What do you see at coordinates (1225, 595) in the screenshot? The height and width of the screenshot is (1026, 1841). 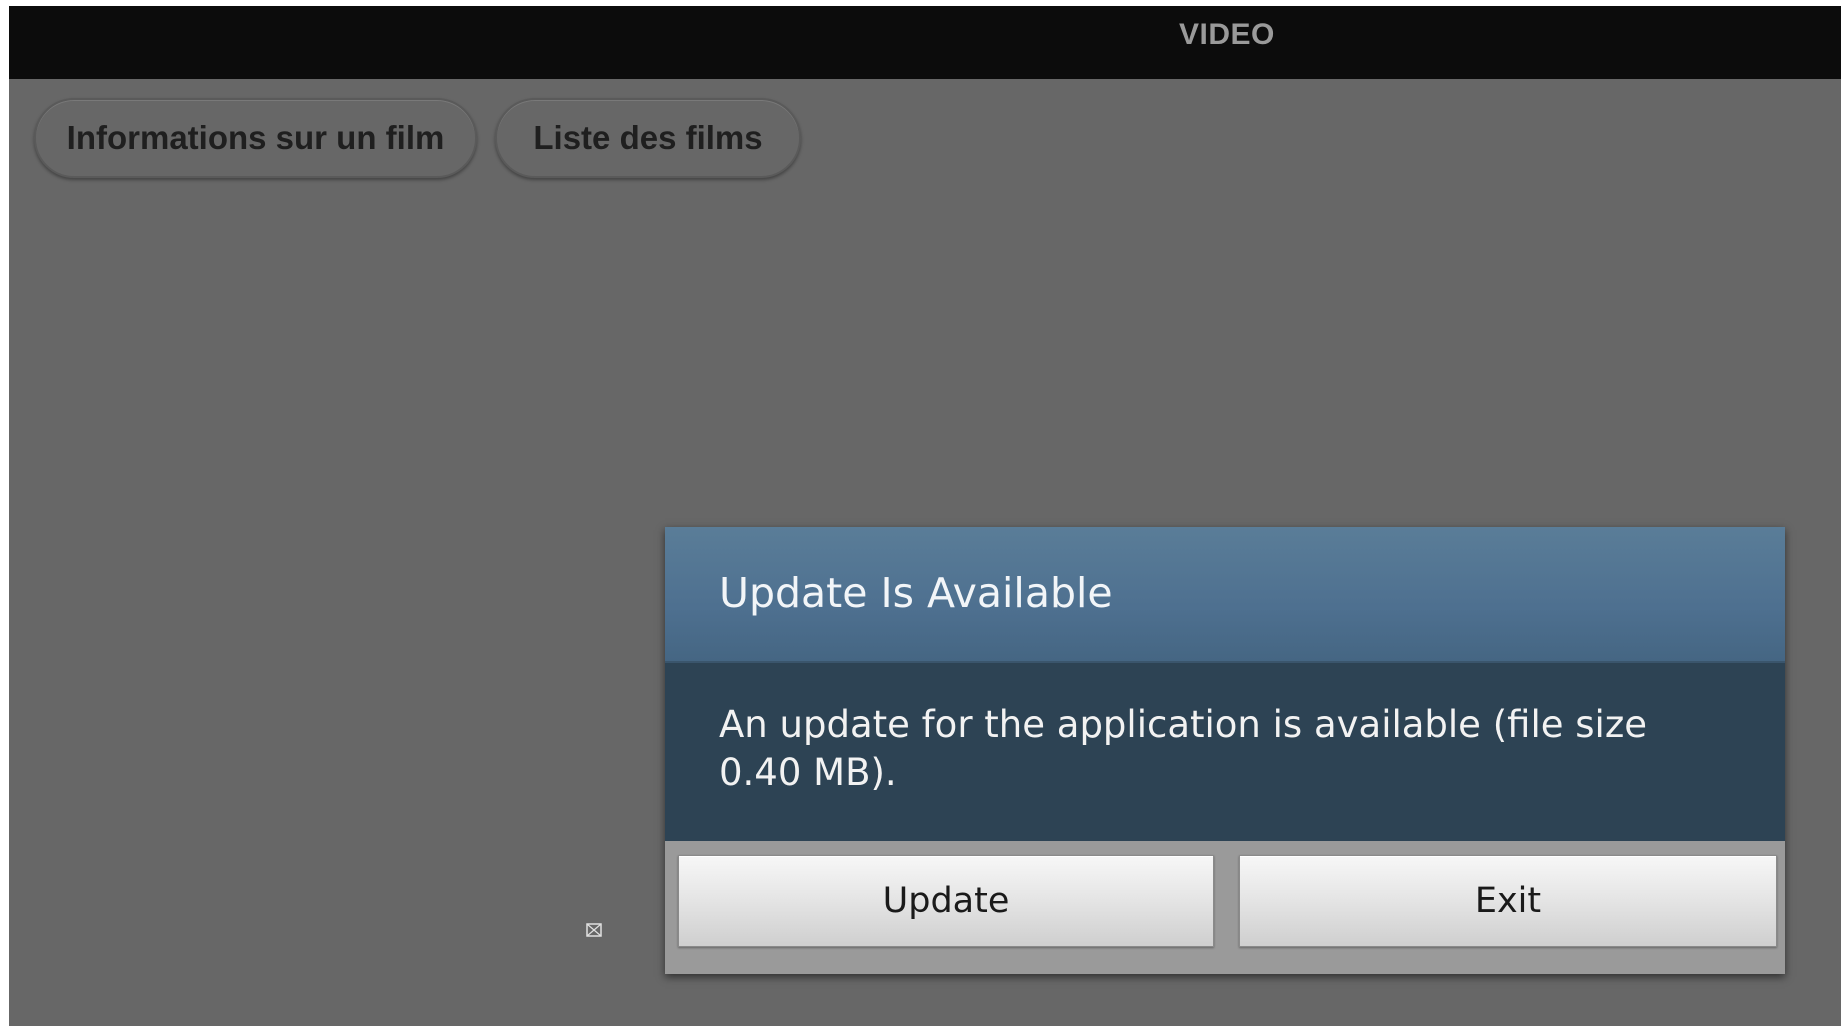 I see `dialog-header: Update Is Available` at bounding box center [1225, 595].